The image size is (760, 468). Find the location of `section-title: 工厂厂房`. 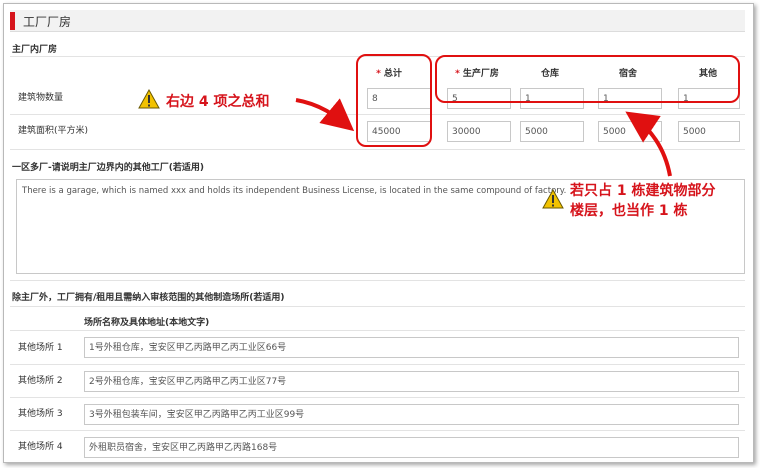

section-title: 工厂厂房 is located at coordinates (47, 22).